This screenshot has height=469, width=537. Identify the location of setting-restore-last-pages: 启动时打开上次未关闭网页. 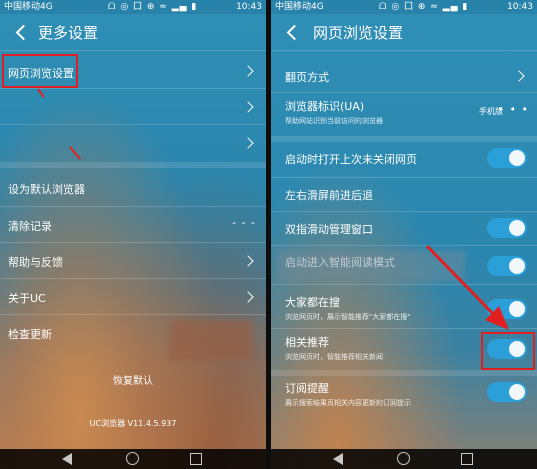
(404, 158).